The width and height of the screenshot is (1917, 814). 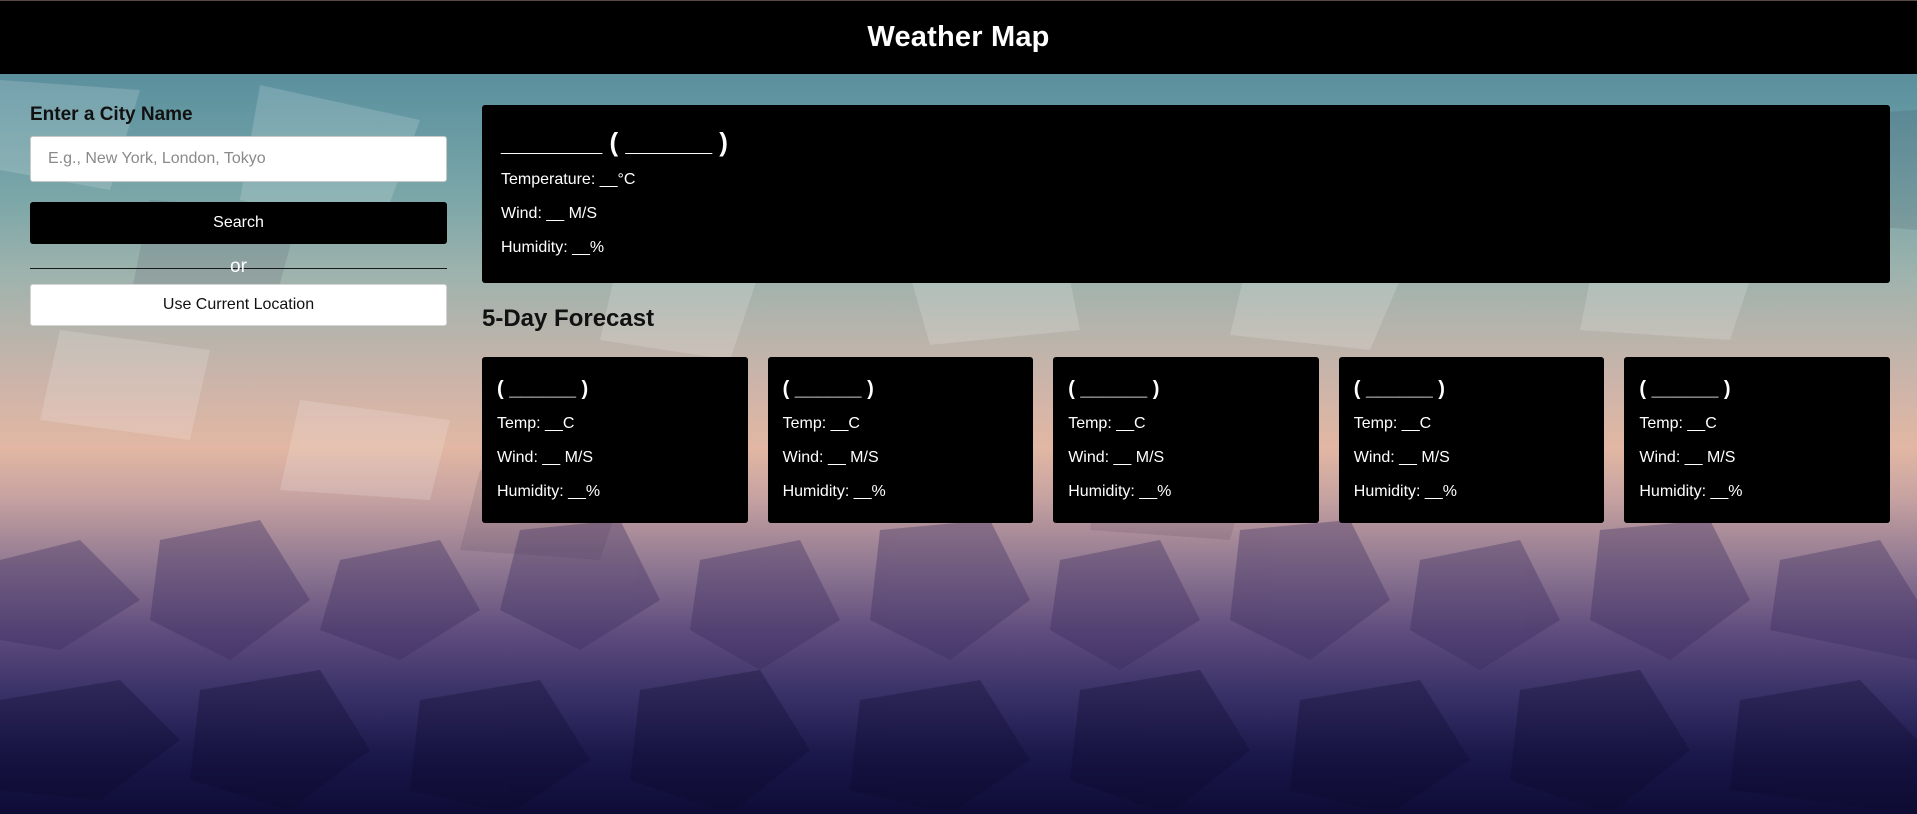 I want to click on search-button: Search, so click(x=238, y=223).